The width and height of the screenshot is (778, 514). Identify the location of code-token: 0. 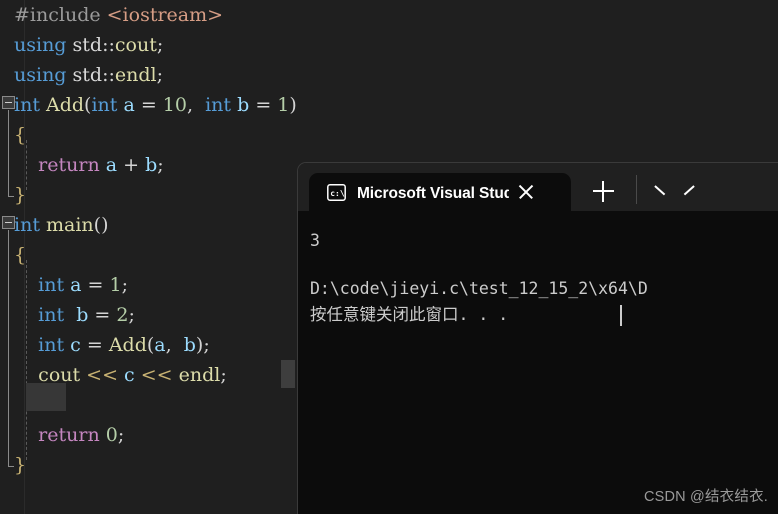
(111, 435).